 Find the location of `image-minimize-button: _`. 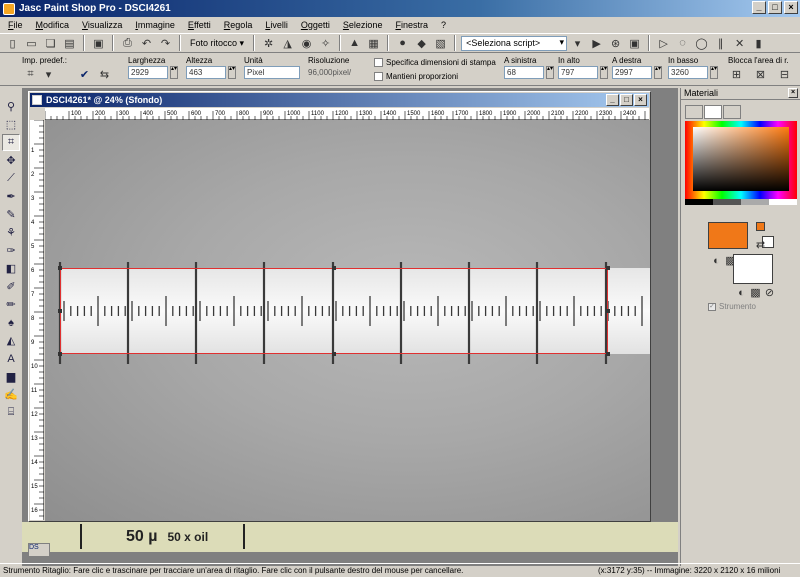

image-minimize-button: _ is located at coordinates (612, 100).